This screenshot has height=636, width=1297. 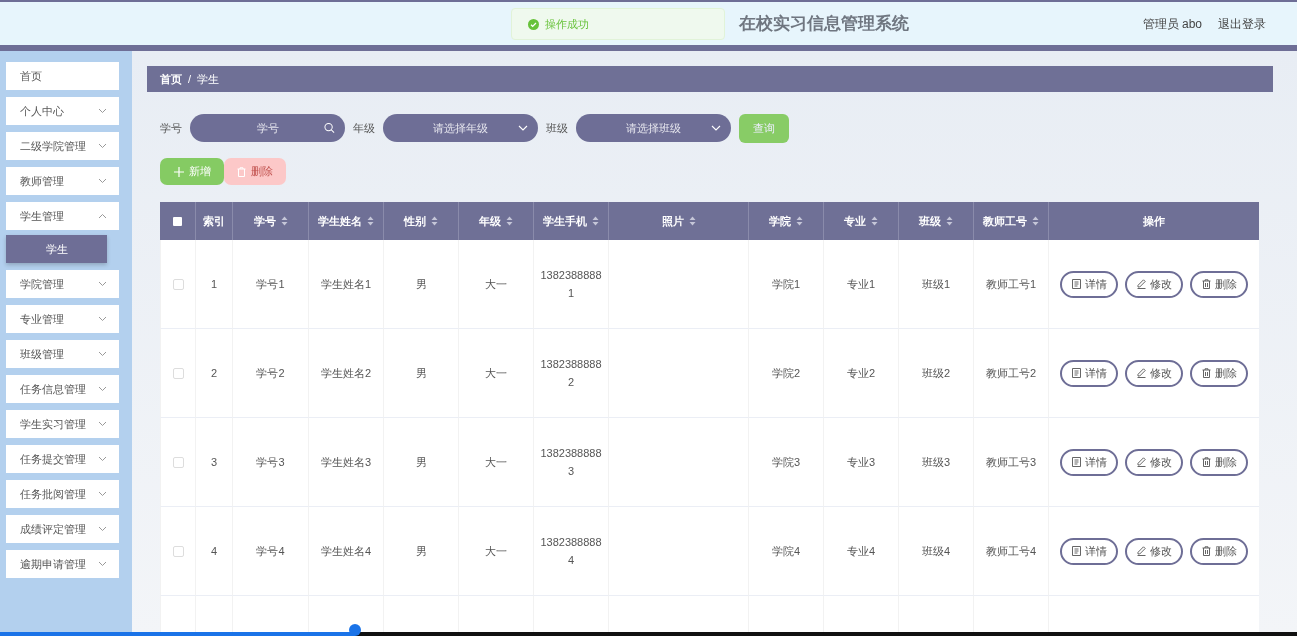 I want to click on select-field: 请选择班级, so click(x=653, y=128).